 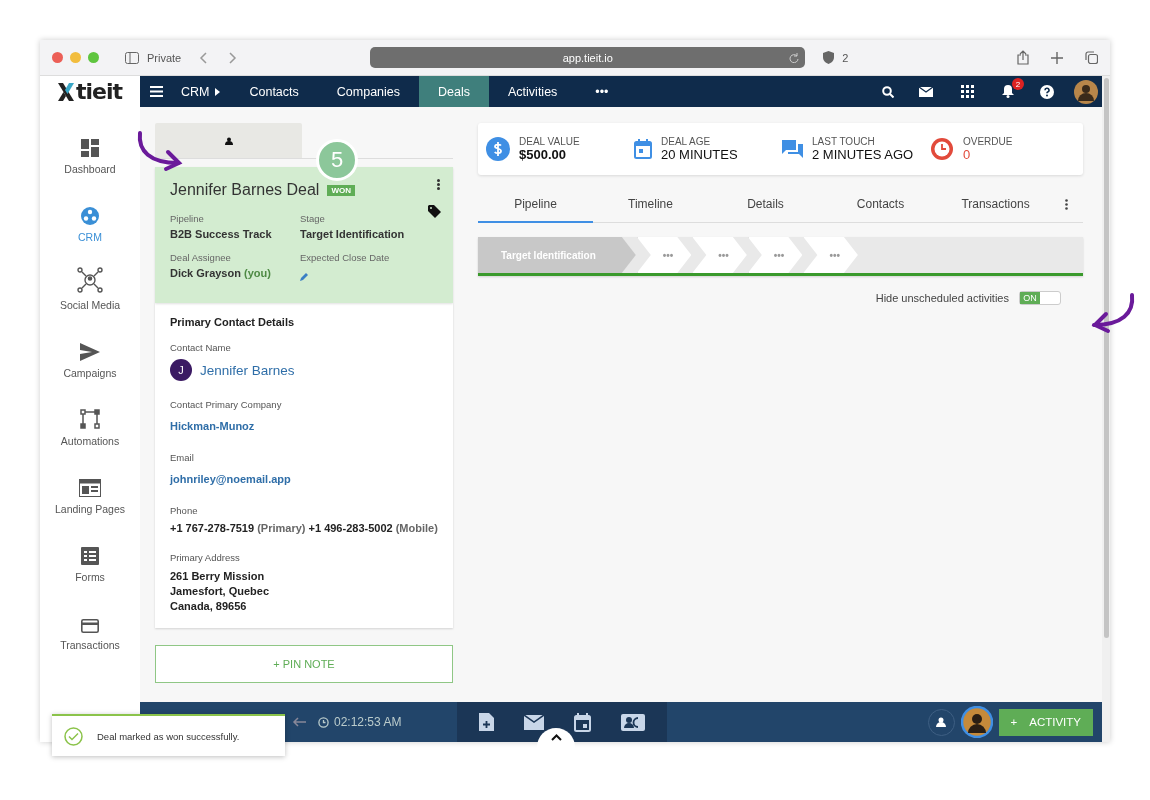 What do you see at coordinates (245, 190) in the screenshot?
I see `deal-title: Jennifer Barnes Deal` at bounding box center [245, 190].